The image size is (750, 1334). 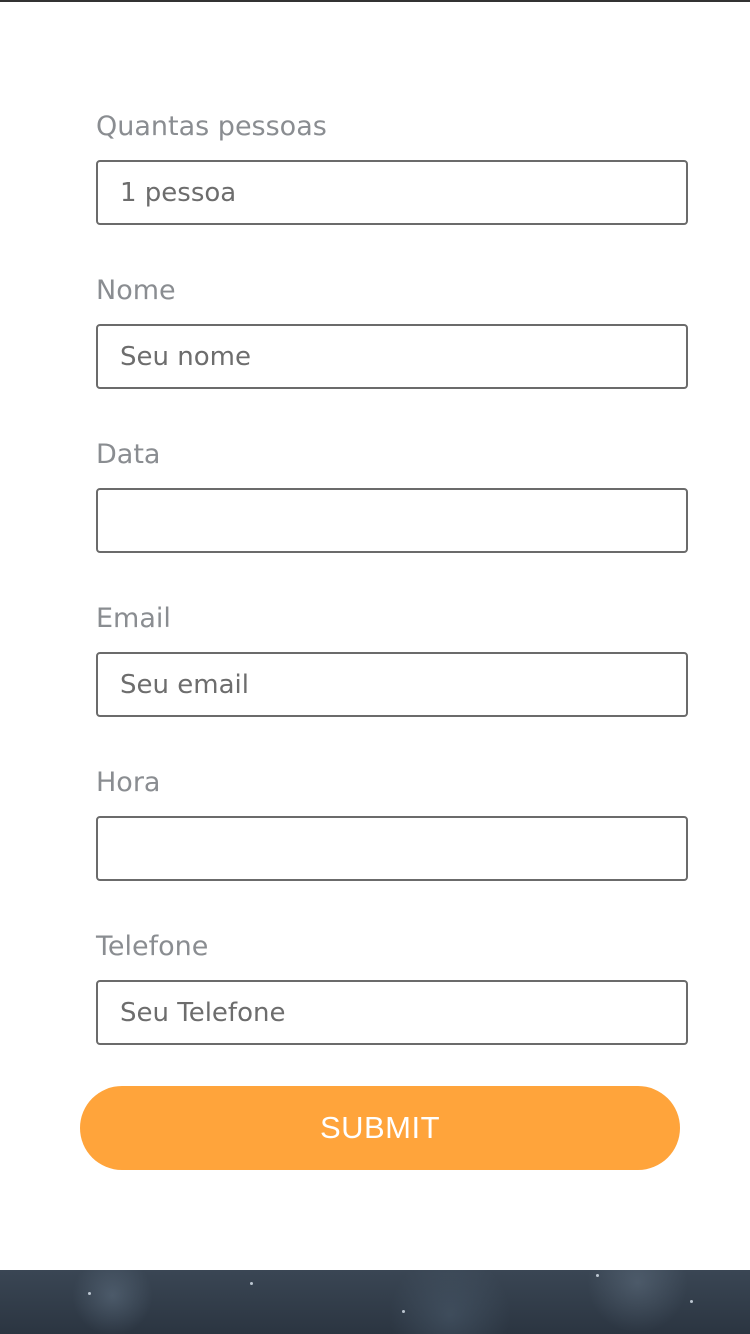 I want to click on time-label: Hora, so click(x=128, y=782).